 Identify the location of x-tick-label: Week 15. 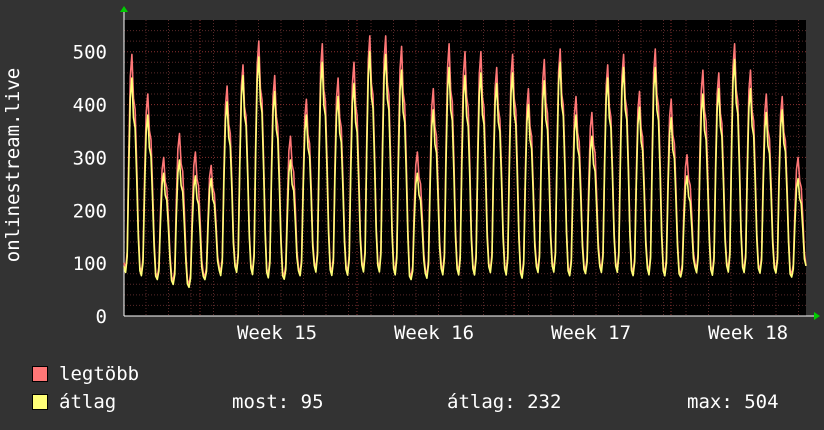
(277, 333).